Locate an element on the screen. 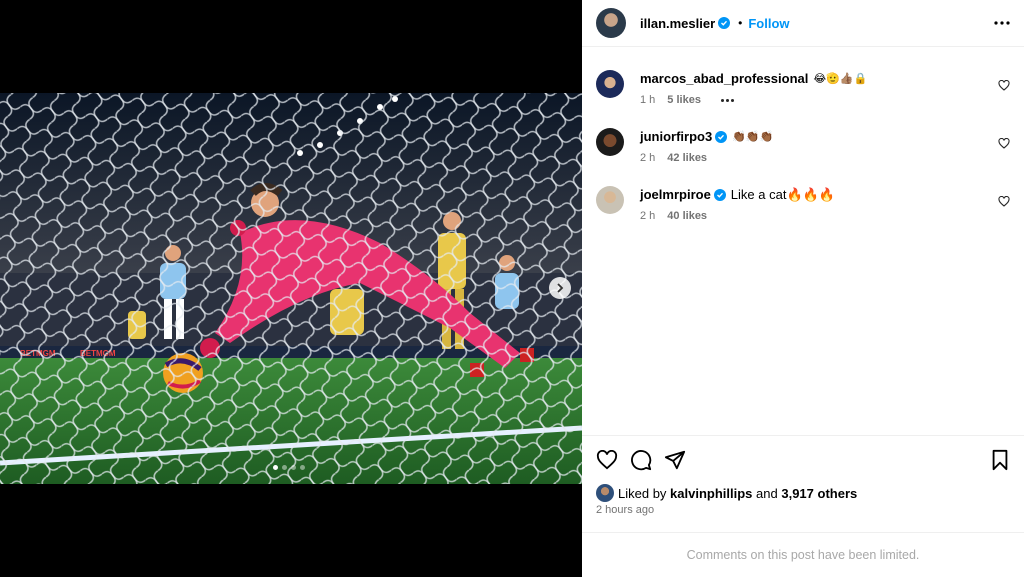 The height and width of the screenshot is (577, 1024). paper-plane-icon is located at coordinates (675, 459).